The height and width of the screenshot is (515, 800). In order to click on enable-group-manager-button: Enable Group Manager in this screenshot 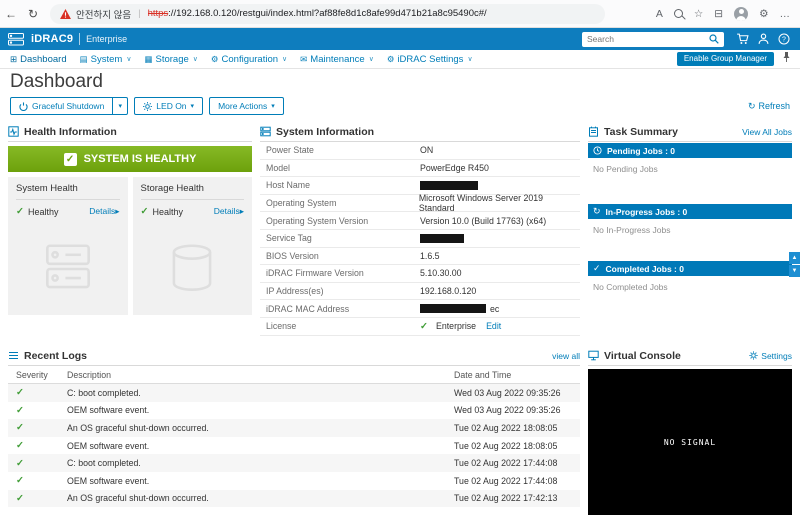, I will do `click(725, 59)`.